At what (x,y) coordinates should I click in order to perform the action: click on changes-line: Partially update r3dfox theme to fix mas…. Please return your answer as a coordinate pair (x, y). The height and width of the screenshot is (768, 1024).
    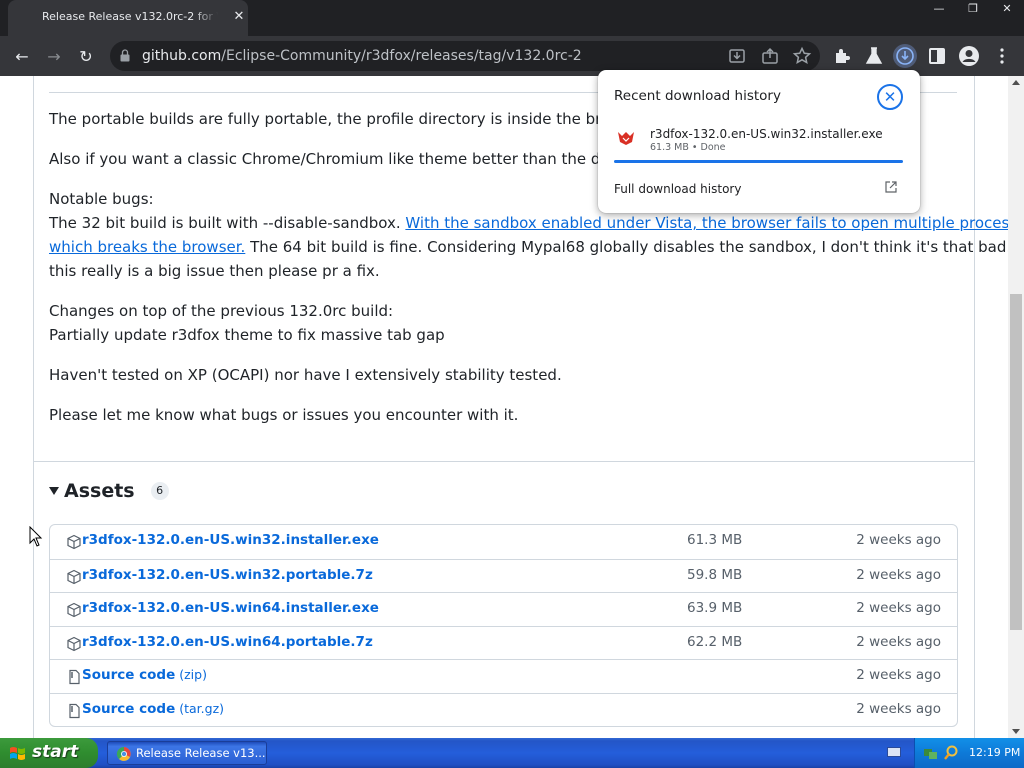
    Looking at the image, I should click on (247, 335).